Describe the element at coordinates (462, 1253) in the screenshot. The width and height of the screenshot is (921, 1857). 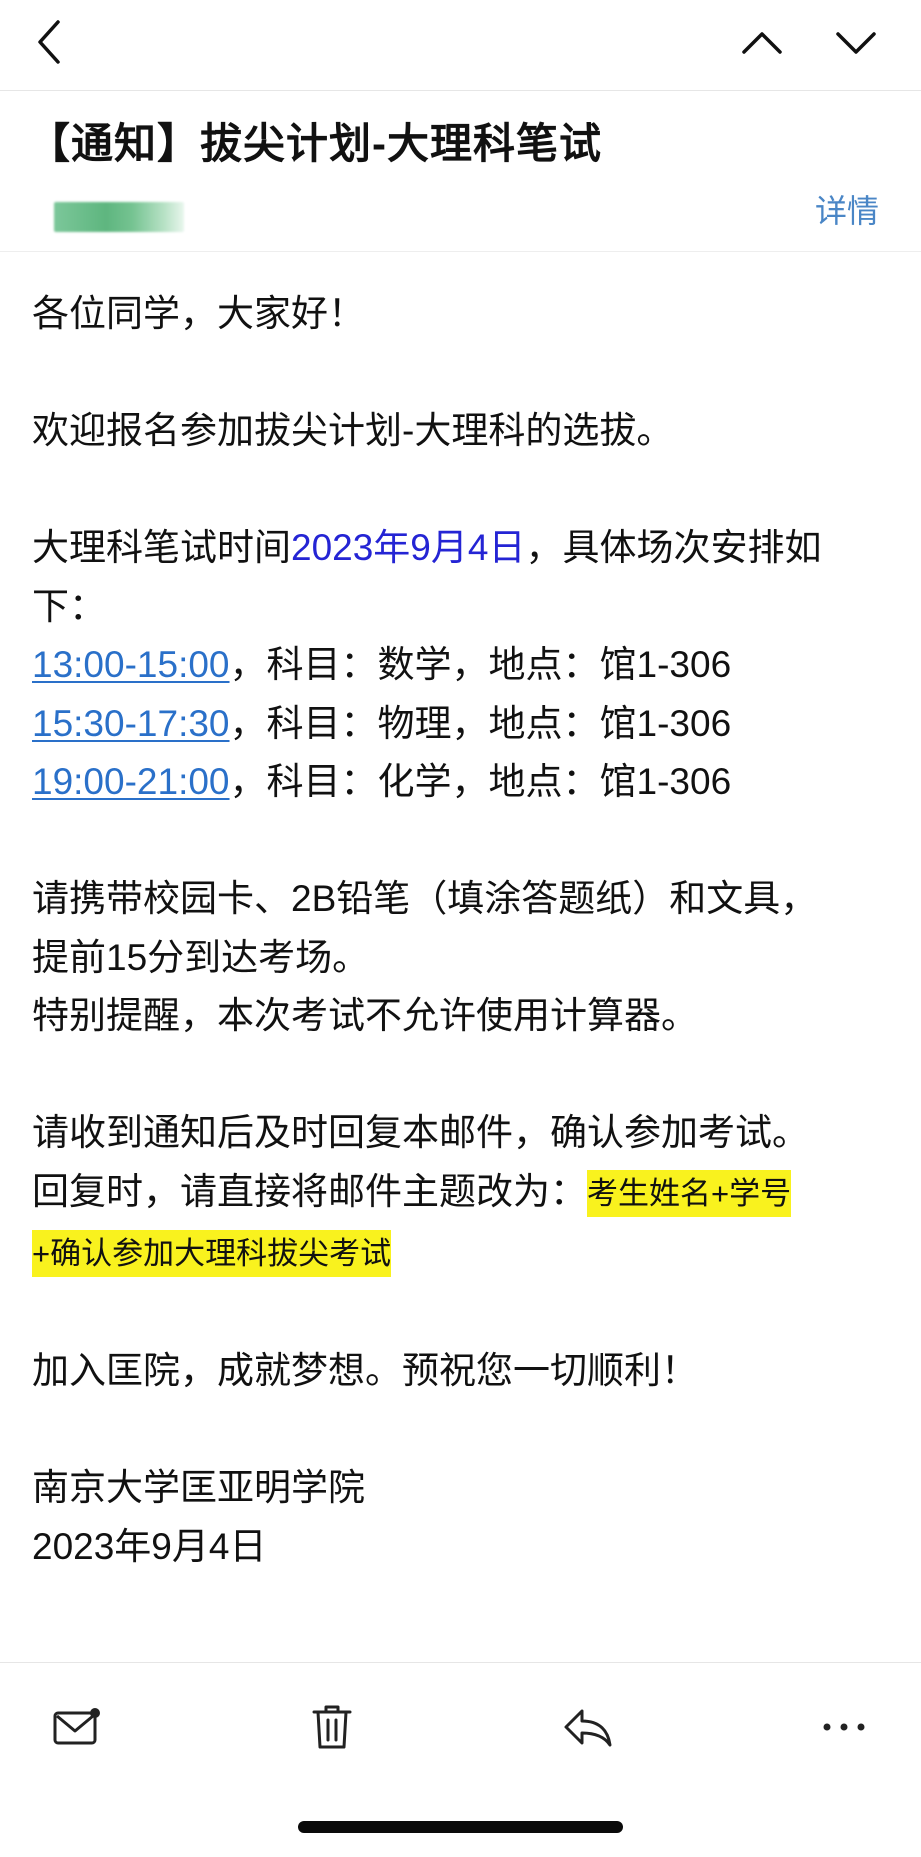
I see `reply-subject-continued: +确认参加大理科拔尖考试` at that location.